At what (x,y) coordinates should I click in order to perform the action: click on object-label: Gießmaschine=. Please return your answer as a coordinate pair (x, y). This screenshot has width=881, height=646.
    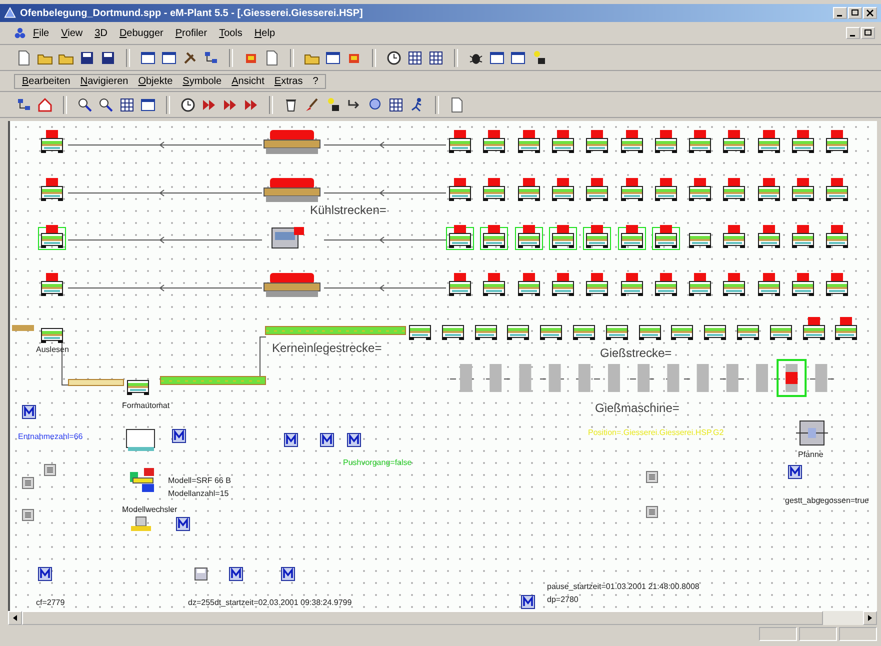
    Looking at the image, I should click on (637, 408).